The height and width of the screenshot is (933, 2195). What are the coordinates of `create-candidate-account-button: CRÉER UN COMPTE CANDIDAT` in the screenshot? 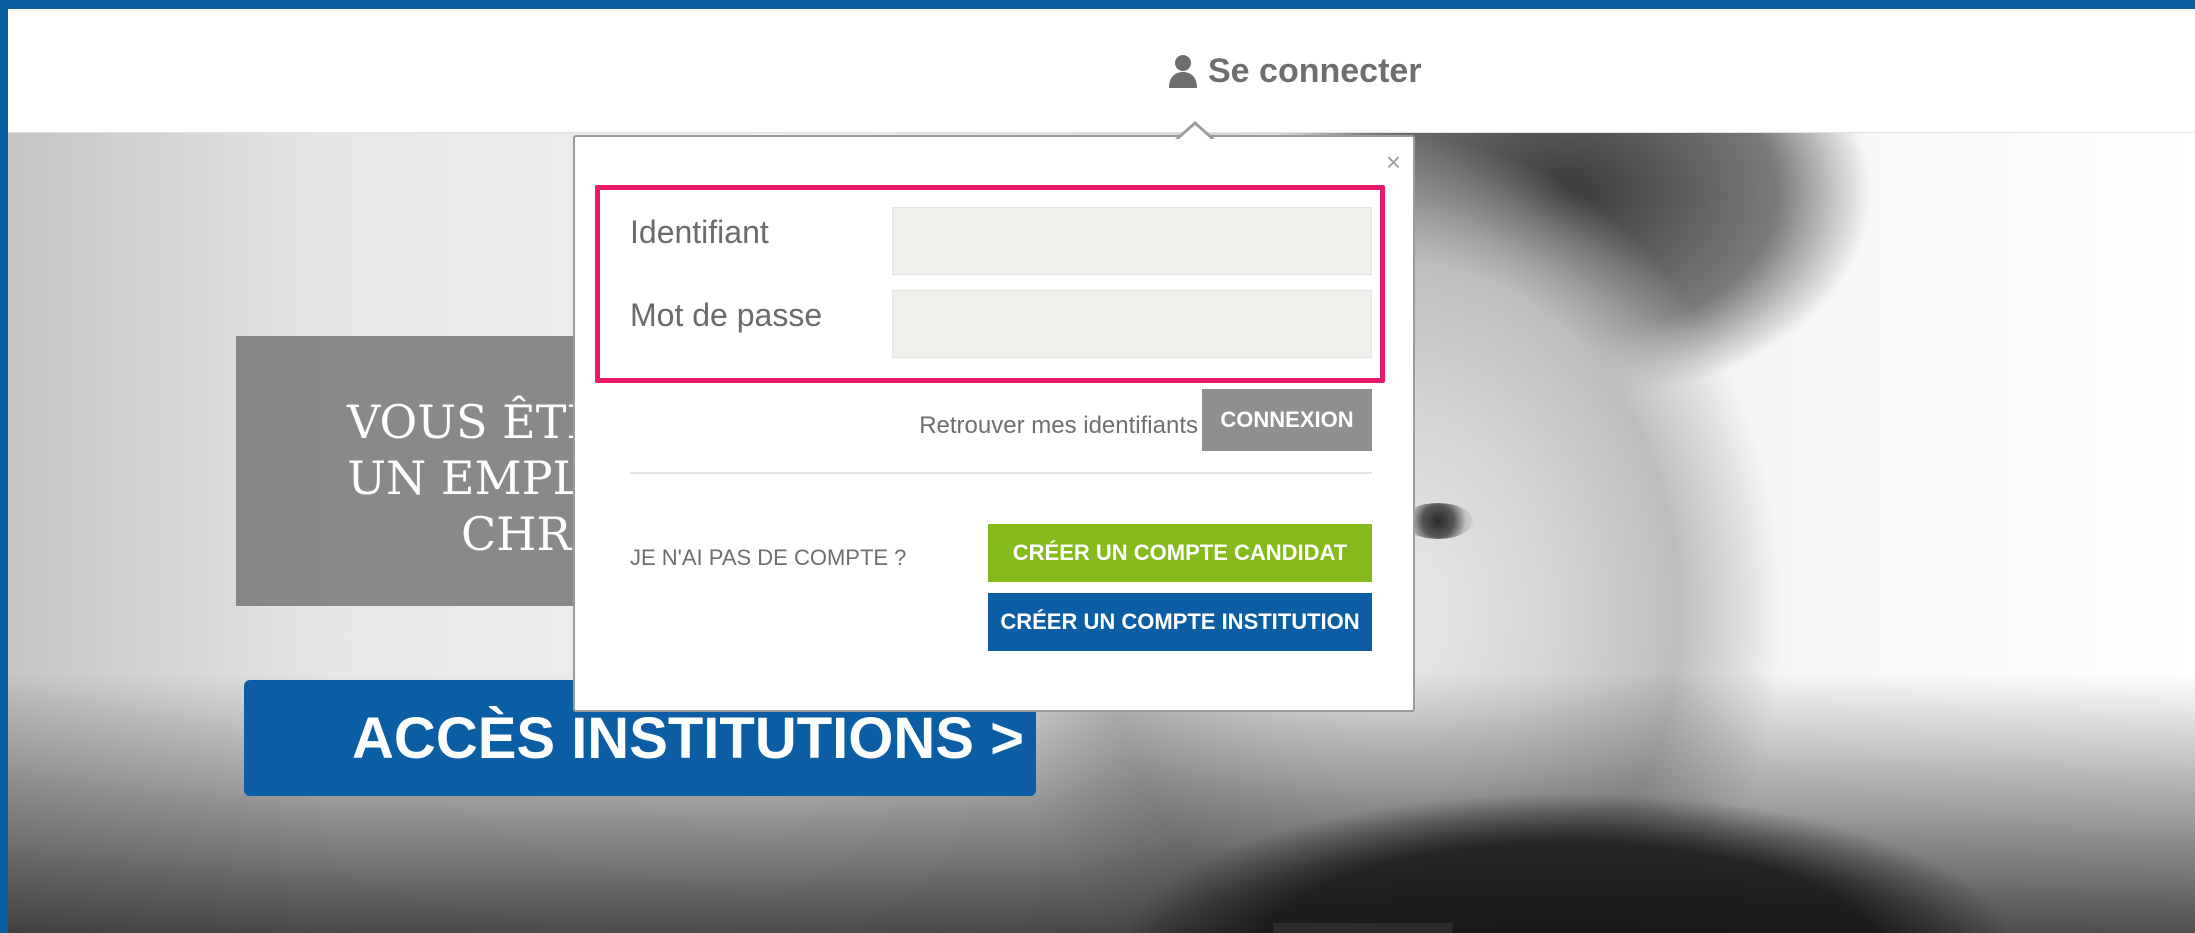 It's located at (1180, 553).